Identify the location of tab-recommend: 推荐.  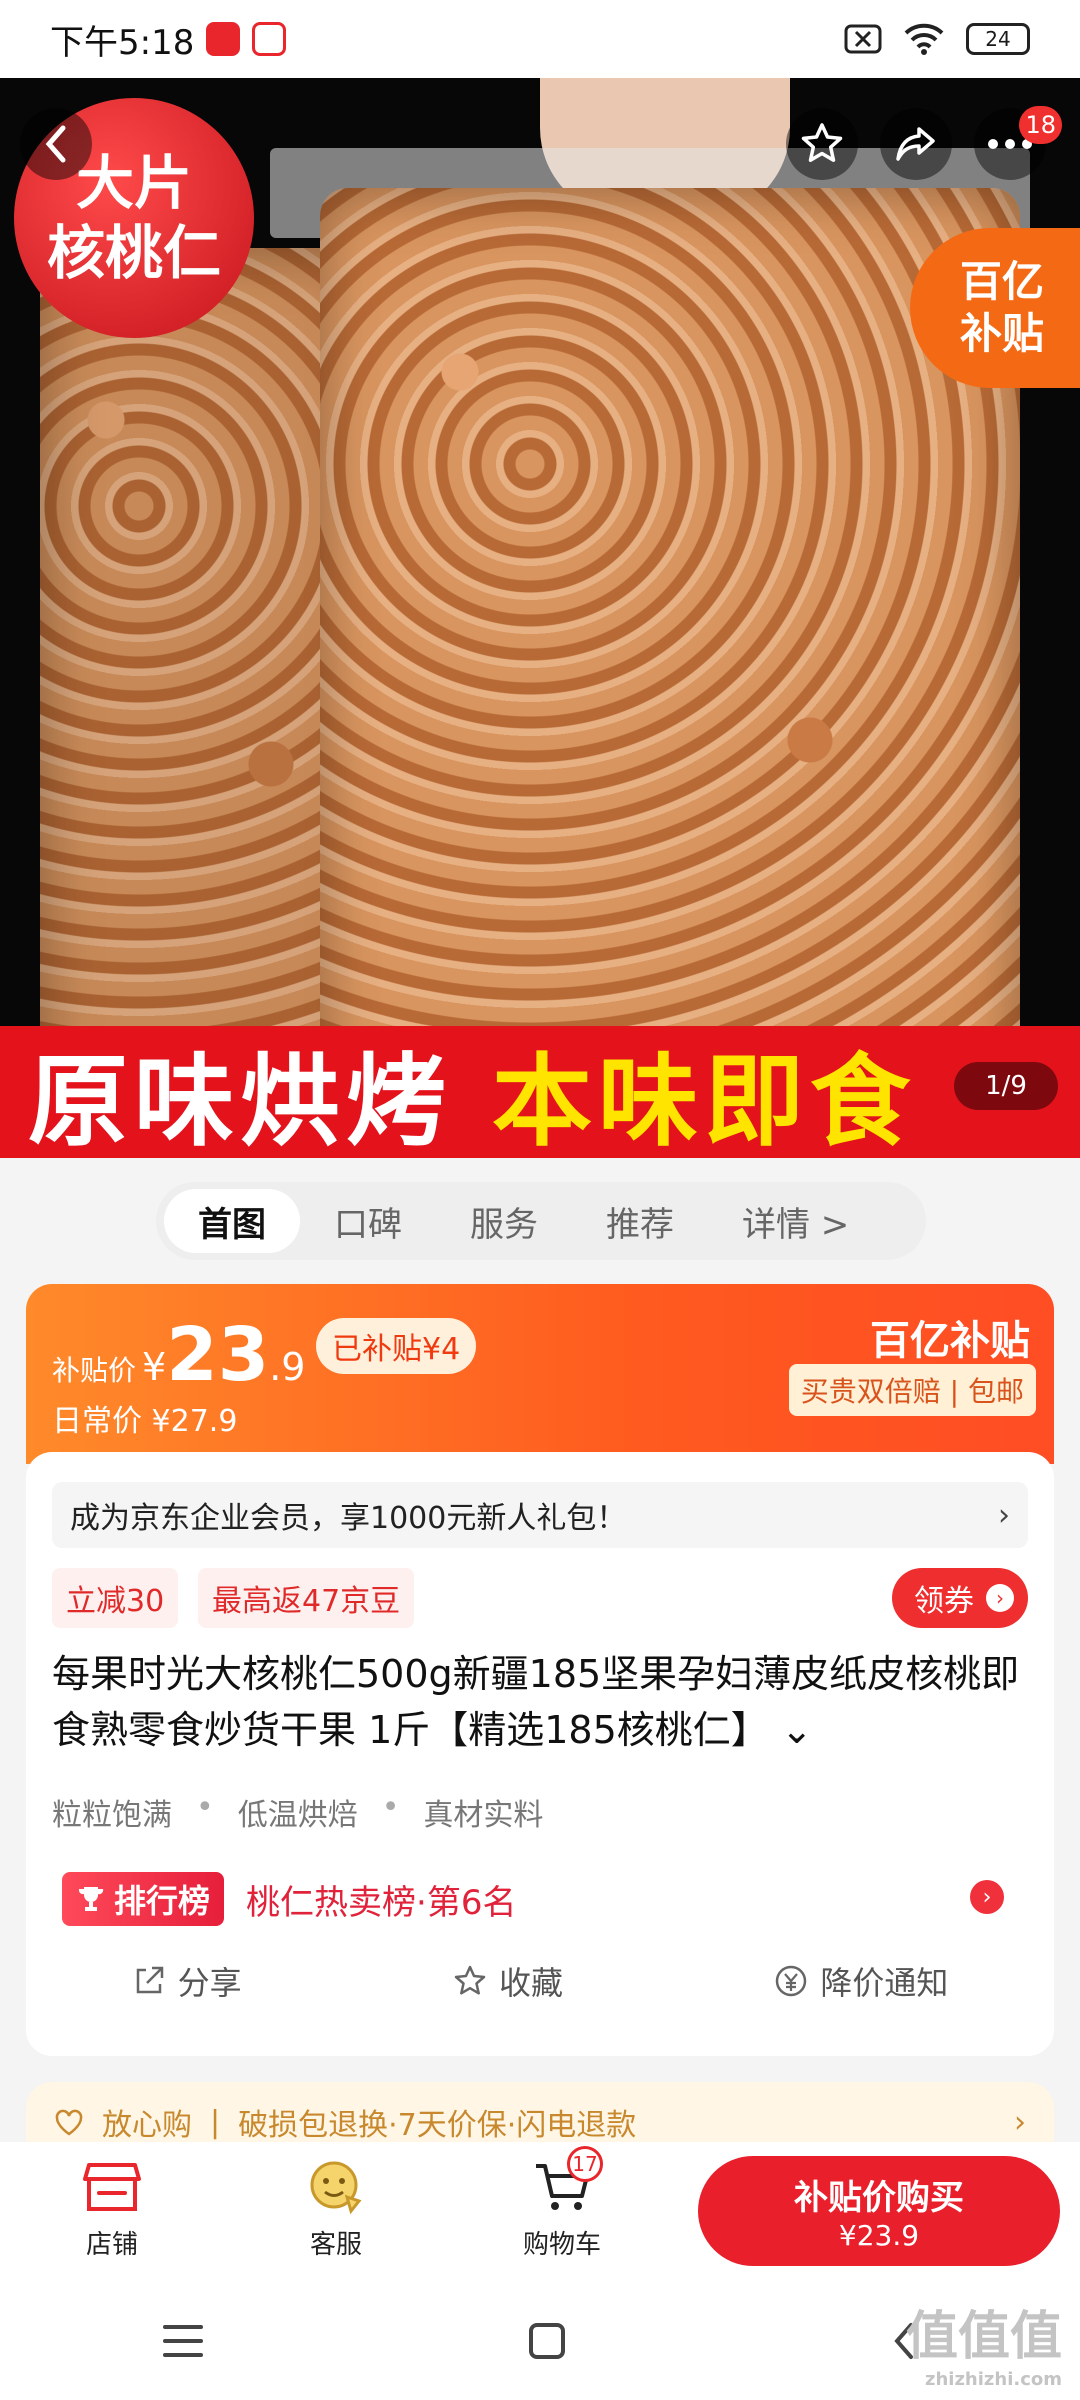
(640, 1221).